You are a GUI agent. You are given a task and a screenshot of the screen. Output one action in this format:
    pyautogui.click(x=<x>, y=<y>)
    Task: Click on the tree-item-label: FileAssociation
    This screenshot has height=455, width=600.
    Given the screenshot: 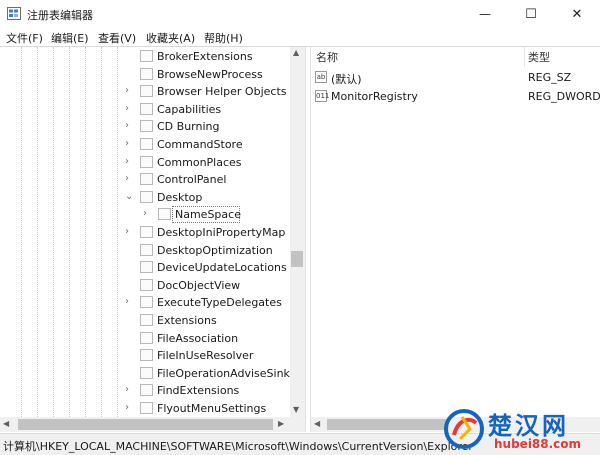 What is the action you would take?
    pyautogui.click(x=198, y=338)
    